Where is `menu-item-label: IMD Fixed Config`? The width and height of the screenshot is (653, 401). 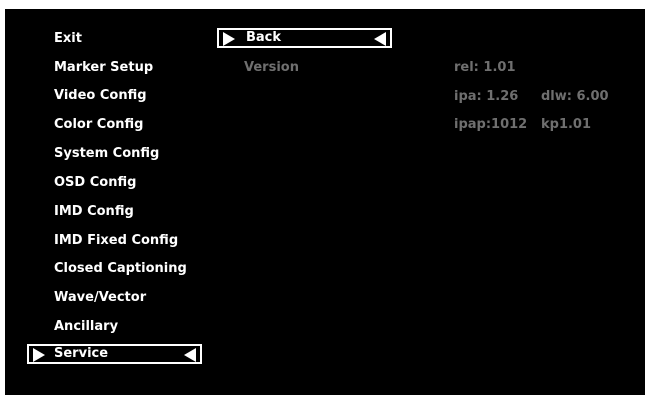
menu-item-label: IMD Fixed Config is located at coordinates (116, 240).